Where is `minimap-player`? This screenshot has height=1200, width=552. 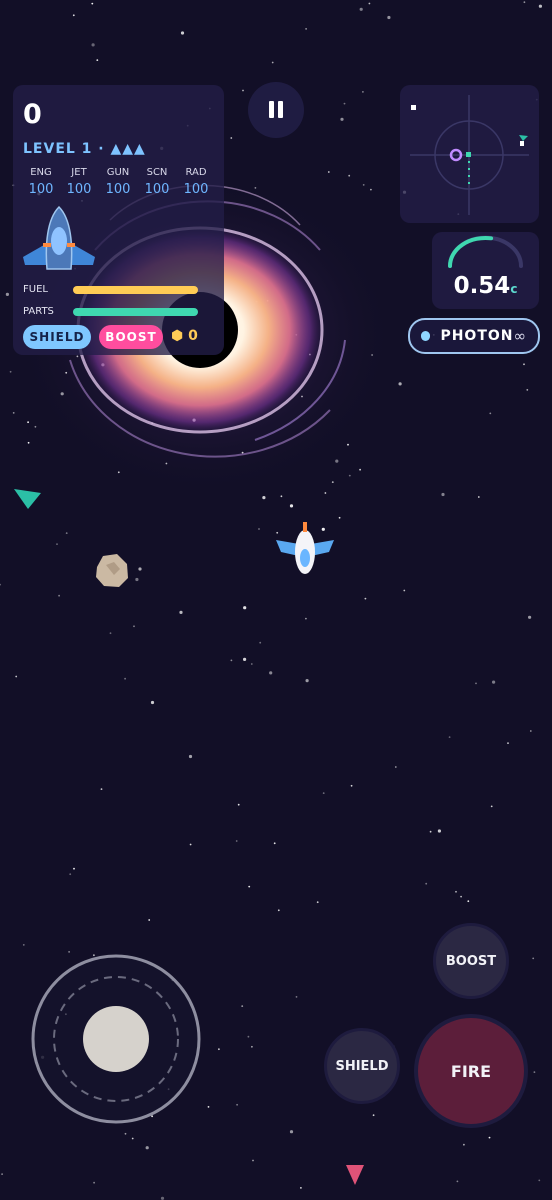
minimap-player is located at coordinates (468, 154).